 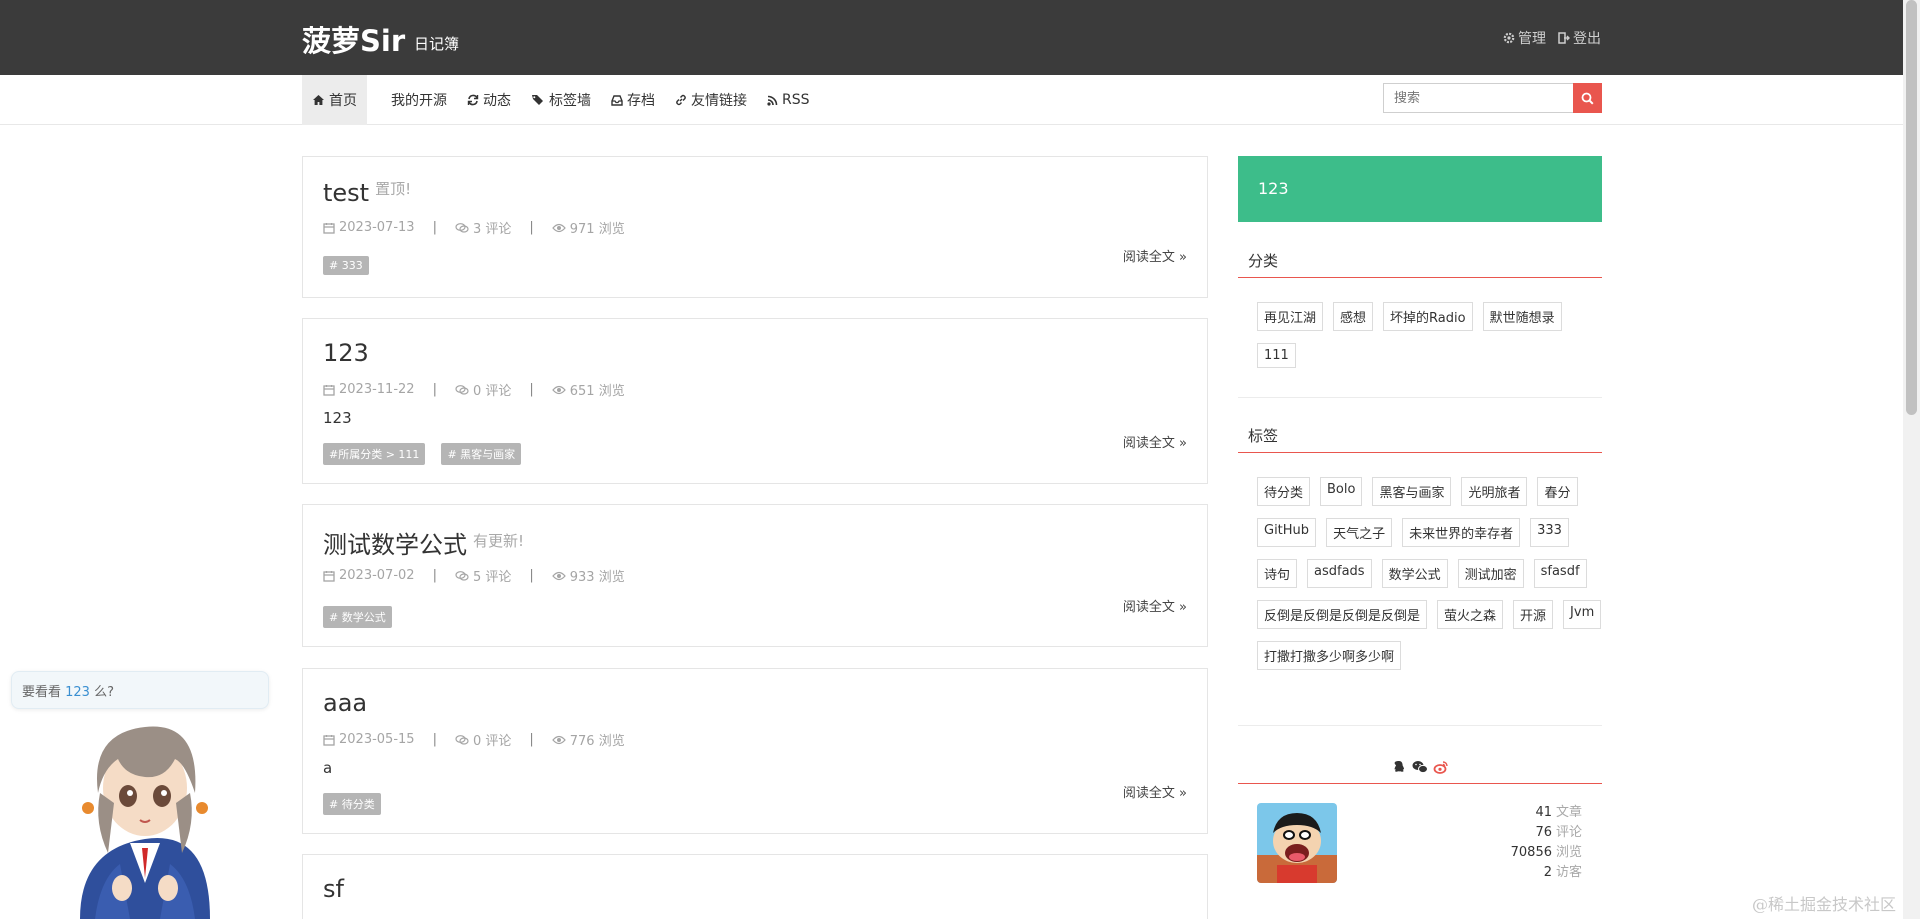 I want to click on tag-chip: 反倒是反倒是反倒是反倒是, so click(x=1342, y=614).